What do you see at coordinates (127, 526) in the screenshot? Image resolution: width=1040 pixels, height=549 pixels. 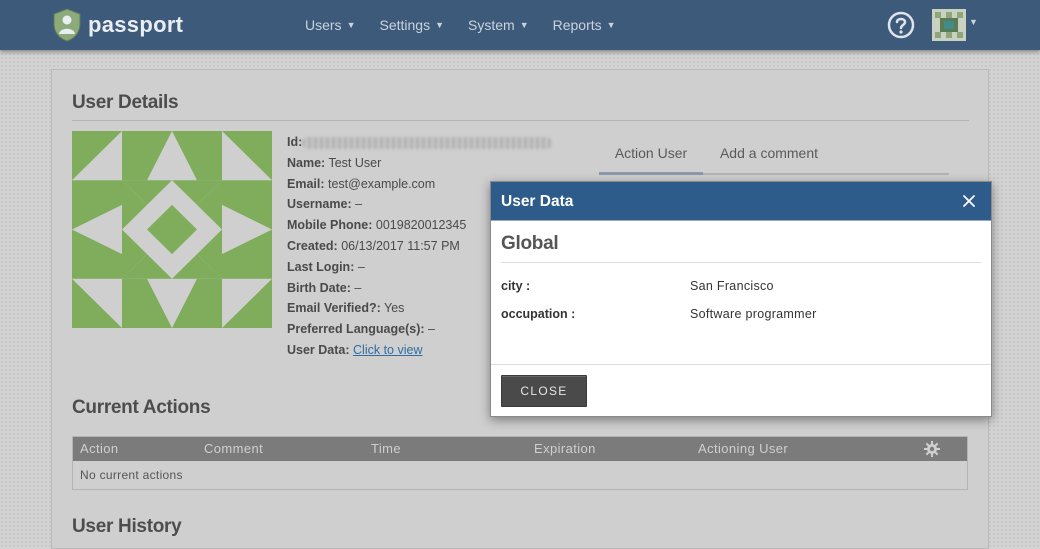 I see `user-history-title: User History` at bounding box center [127, 526].